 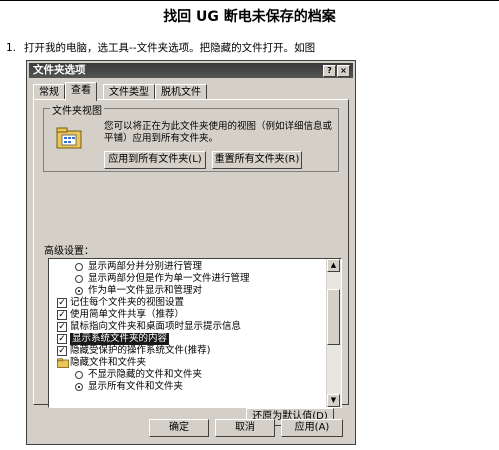 I want to click on advanced-setting-label: 记住每个文件夹的视图设置, so click(x=127, y=302).